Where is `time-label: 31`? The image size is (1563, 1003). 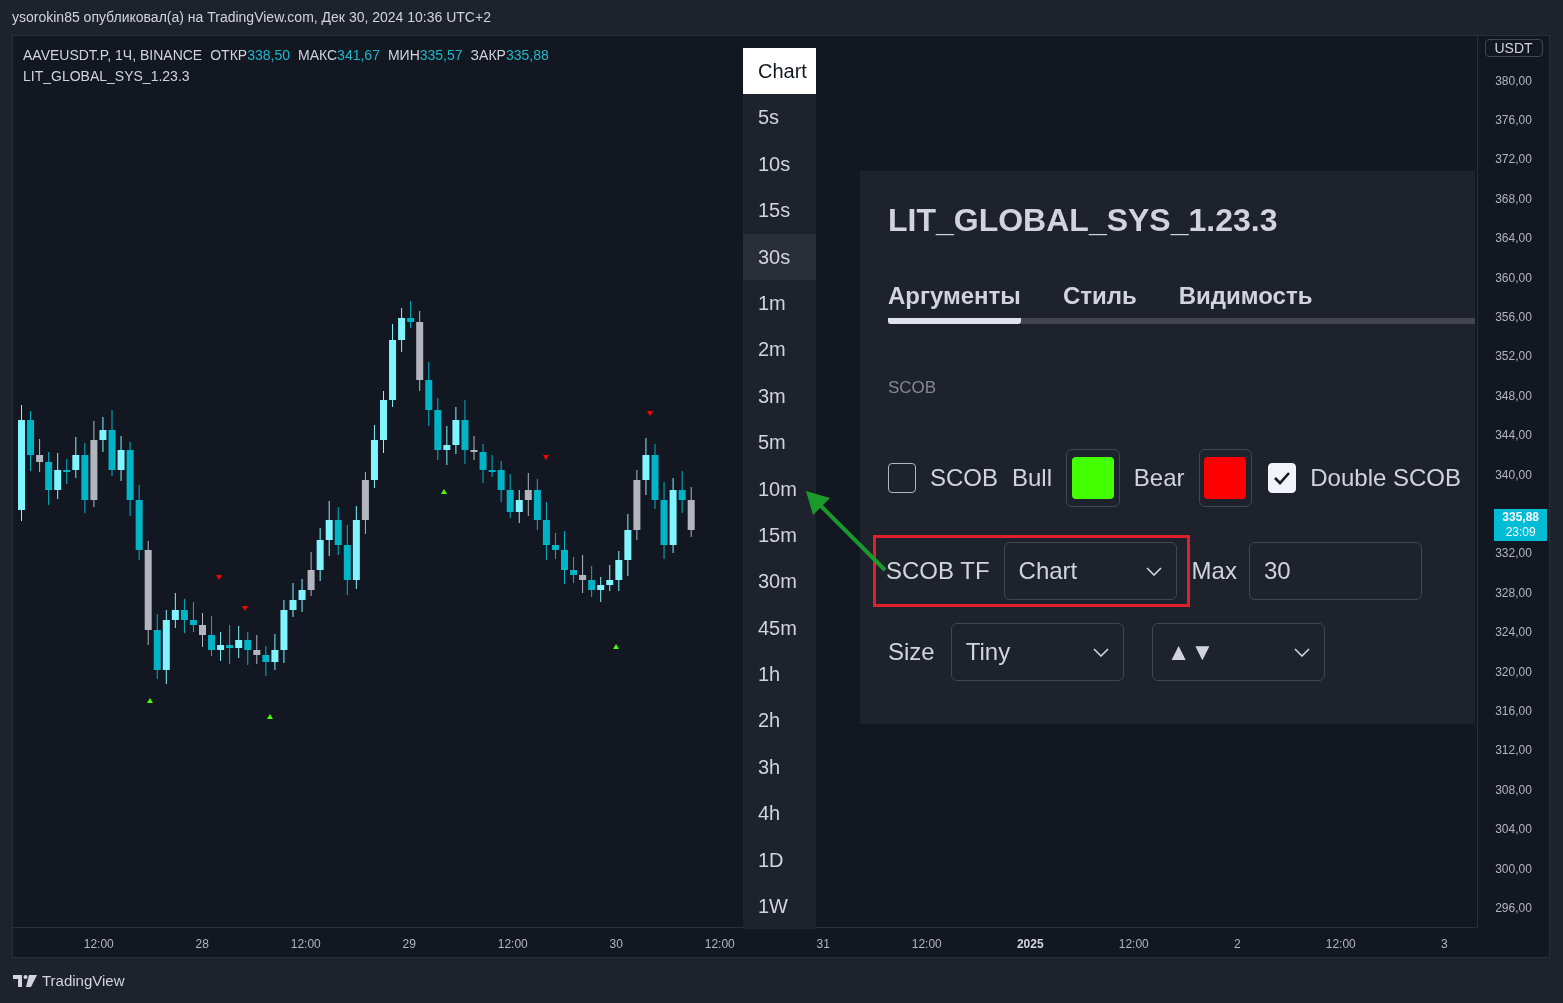 time-label: 31 is located at coordinates (823, 943).